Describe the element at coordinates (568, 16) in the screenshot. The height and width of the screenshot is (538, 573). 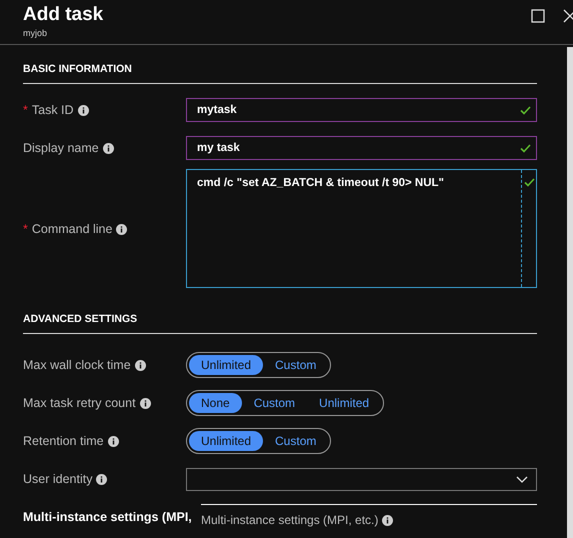
I see `close-icon` at that location.